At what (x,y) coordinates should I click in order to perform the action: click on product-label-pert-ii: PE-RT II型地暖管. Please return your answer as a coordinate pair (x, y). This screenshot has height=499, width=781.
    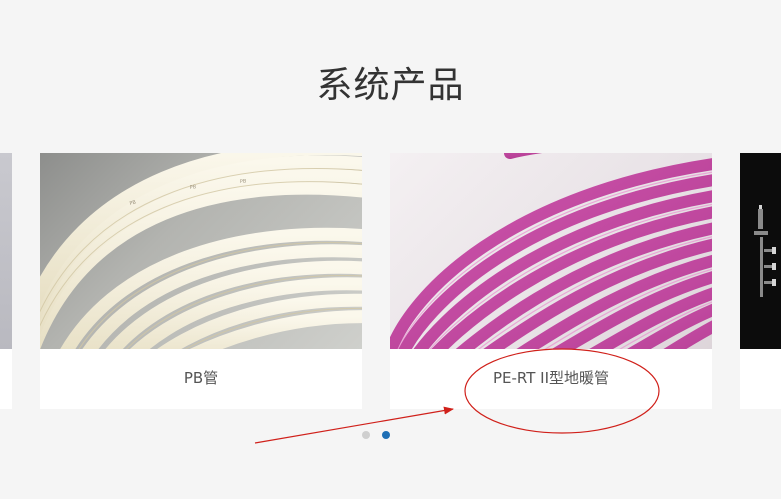
    Looking at the image, I should click on (551, 379).